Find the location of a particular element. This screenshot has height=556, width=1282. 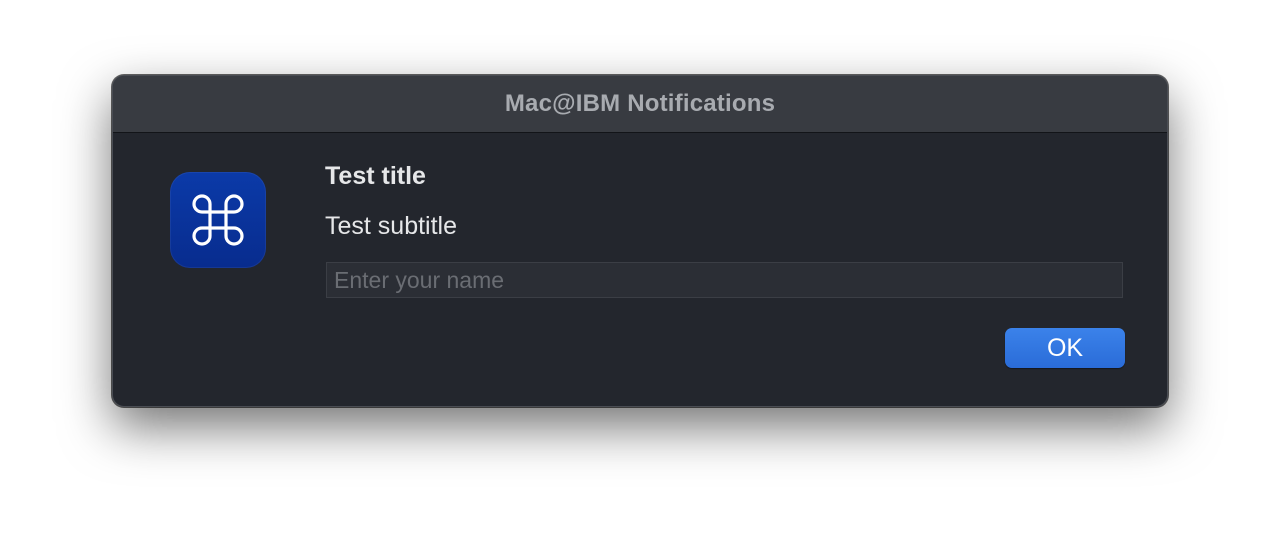

ok-button: OK is located at coordinates (1065, 348).